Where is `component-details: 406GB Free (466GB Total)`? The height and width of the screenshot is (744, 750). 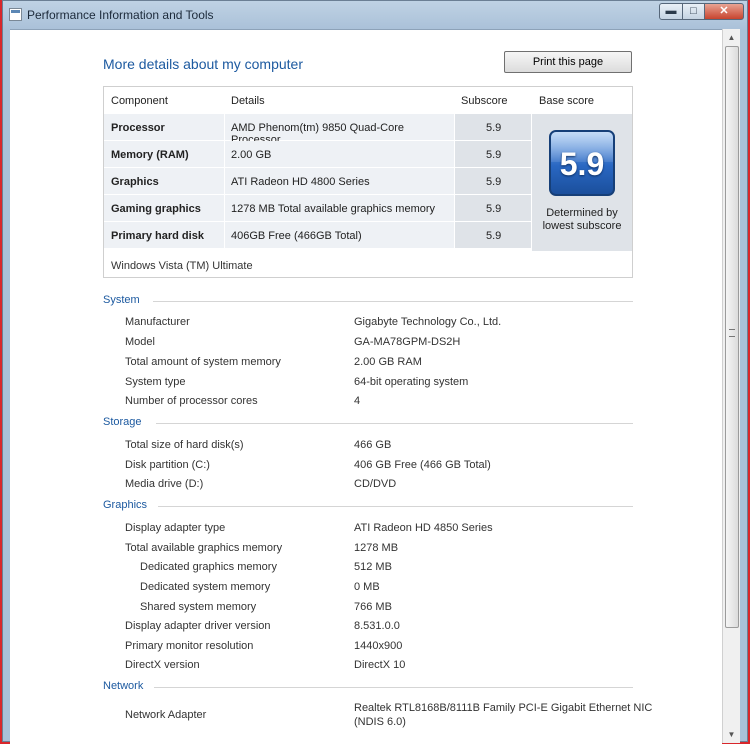
component-details: 406GB Free (466GB Total) is located at coordinates (296, 236).